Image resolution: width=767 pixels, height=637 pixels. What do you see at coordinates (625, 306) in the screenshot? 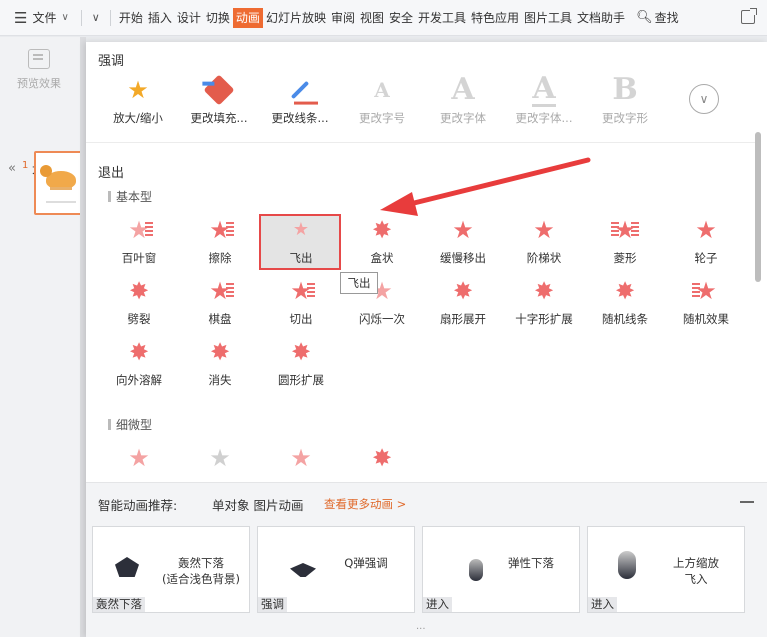
I see `effect-random-bars: ✸ 随机线条` at bounding box center [625, 306].